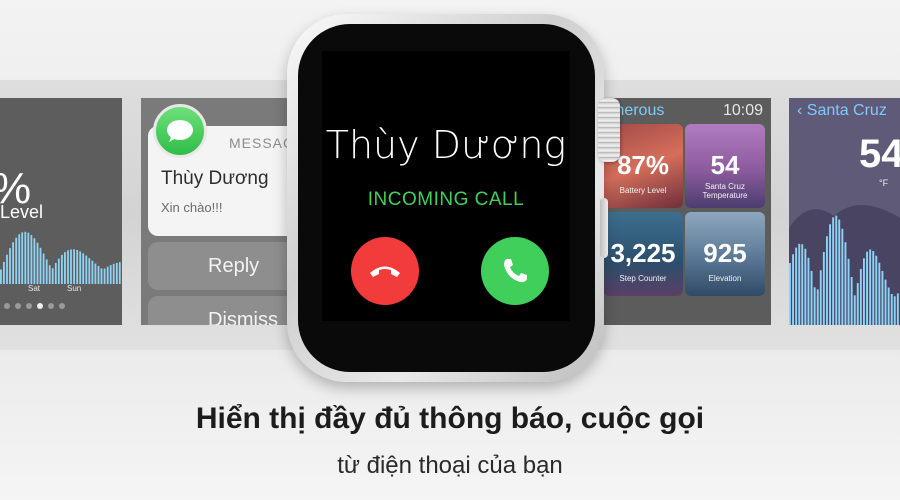 The image size is (900, 500). I want to click on tile-santa-cruz-temperature: 54 Santa Cruz Temperature, so click(725, 166).